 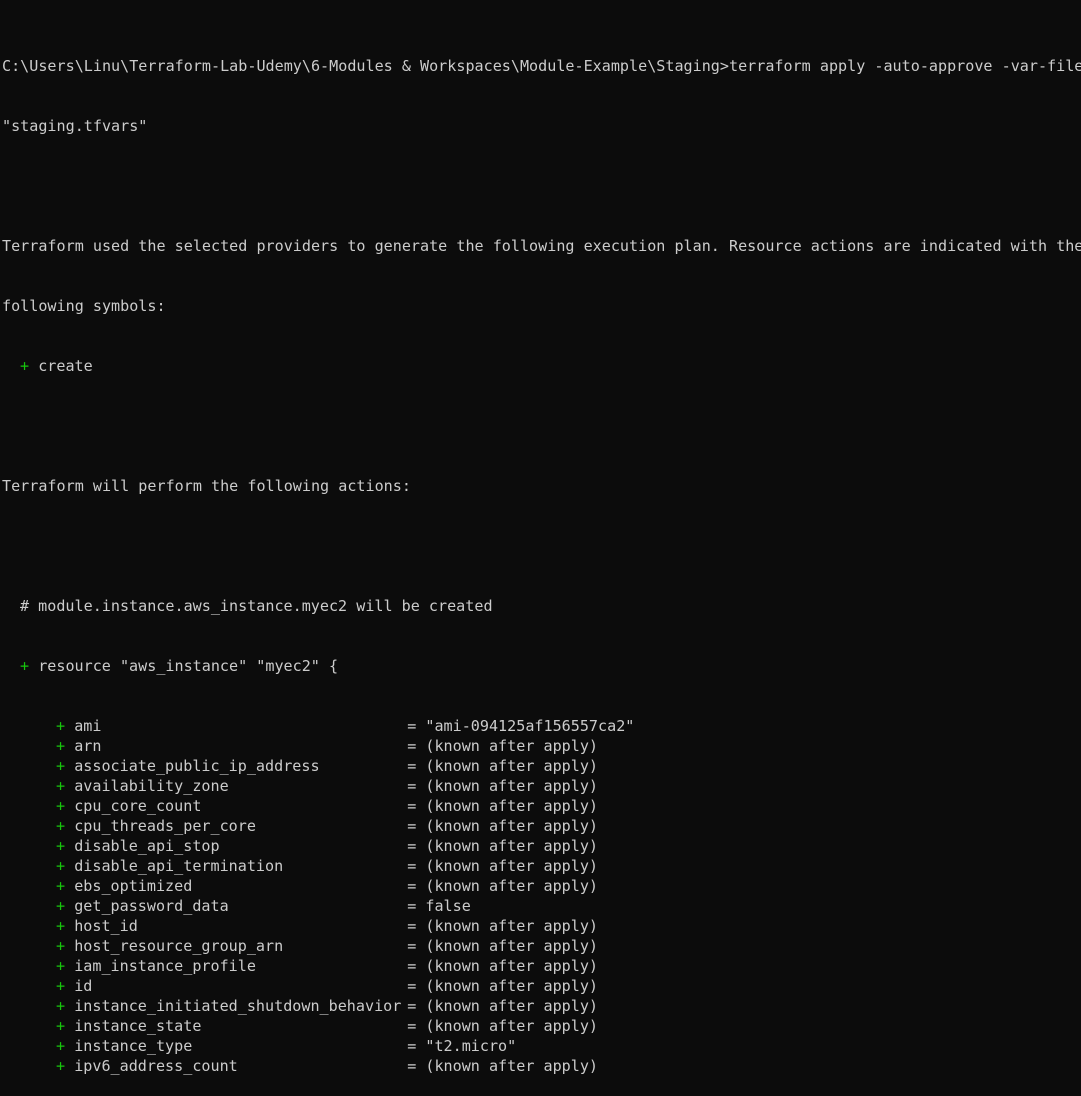 I want to click on attribute-name: availability_zone, so click(x=151, y=786).